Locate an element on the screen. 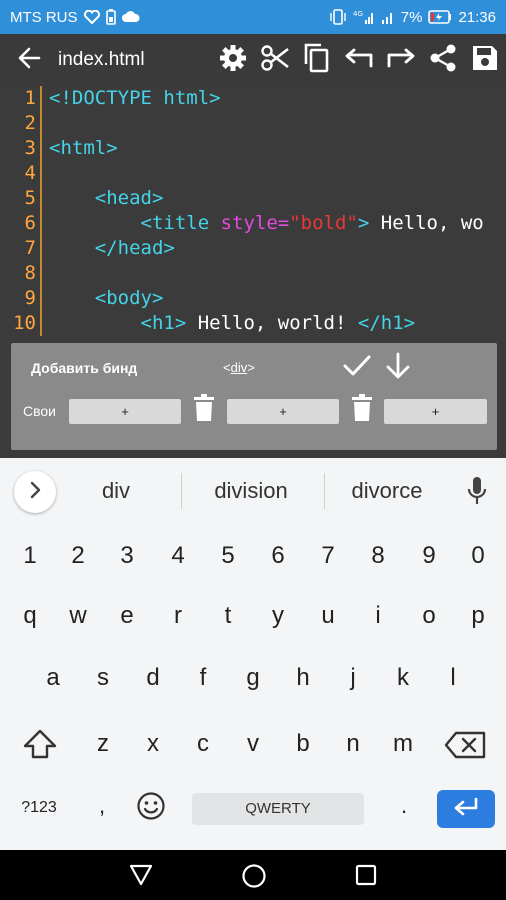 The height and width of the screenshot is (900, 506). bind-panel: Добавить бинд <div> Свои + + + is located at coordinates (254, 396).